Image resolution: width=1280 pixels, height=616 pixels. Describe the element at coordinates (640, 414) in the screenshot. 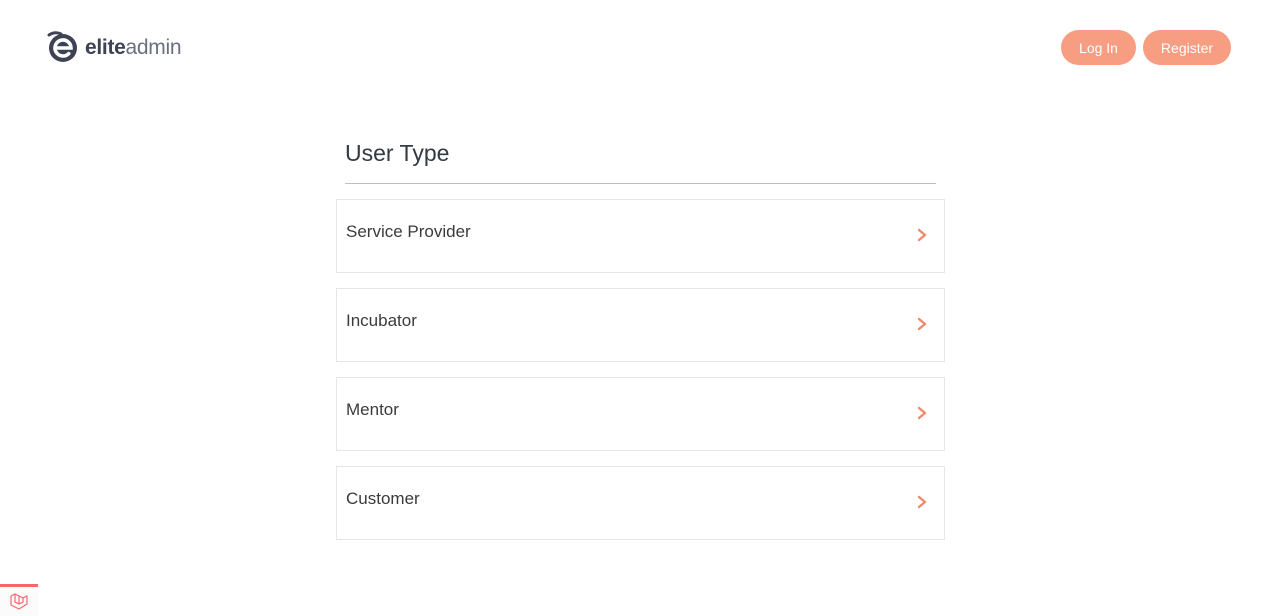

I see `user-type-option-mentor: Mentor` at that location.